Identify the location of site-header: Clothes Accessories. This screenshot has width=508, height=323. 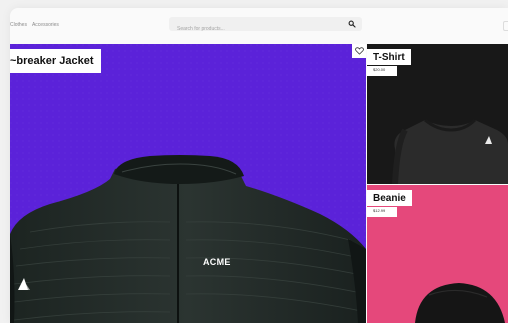
(259, 26).